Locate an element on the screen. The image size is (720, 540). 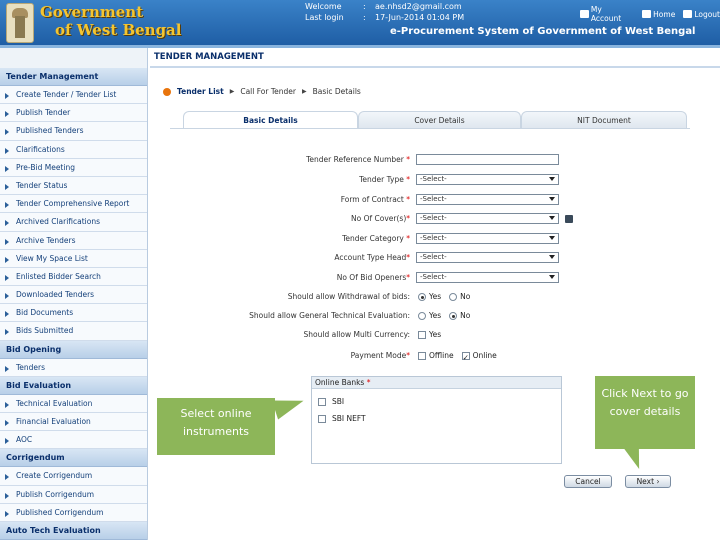
tender-ref-input is located at coordinates (487, 159).